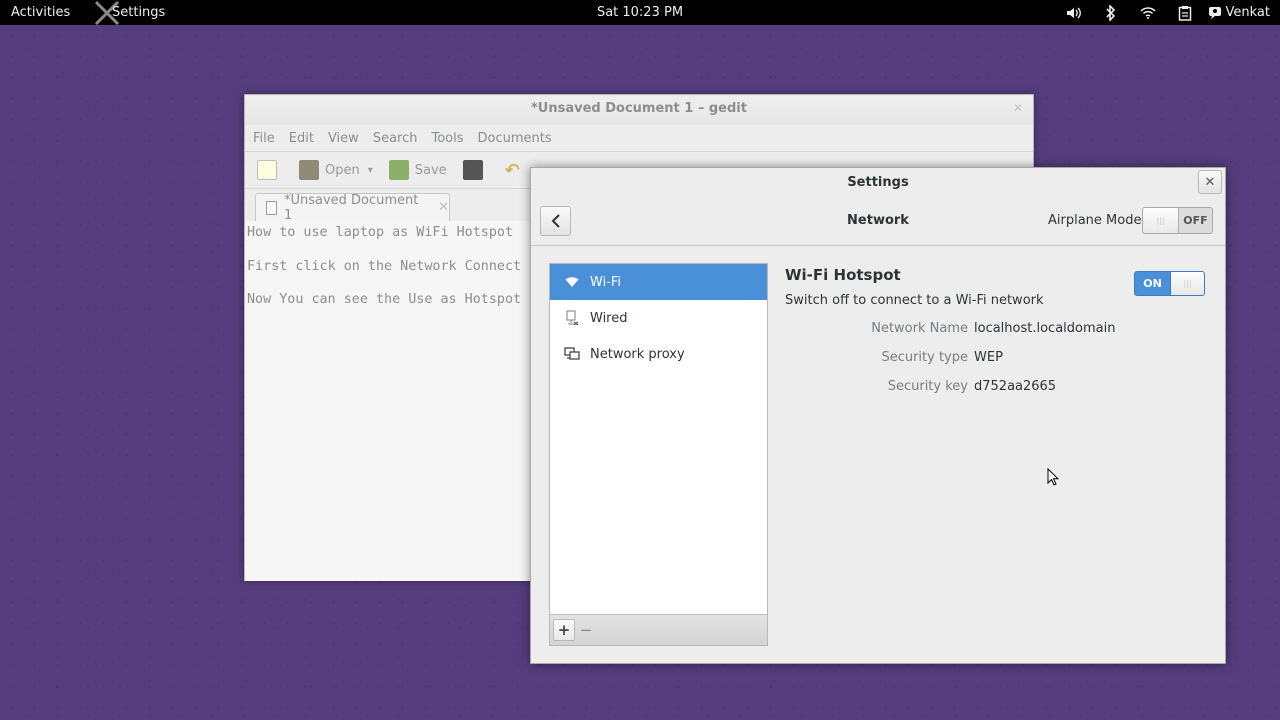 This screenshot has height=720, width=1280. I want to click on print-button, so click(475, 170).